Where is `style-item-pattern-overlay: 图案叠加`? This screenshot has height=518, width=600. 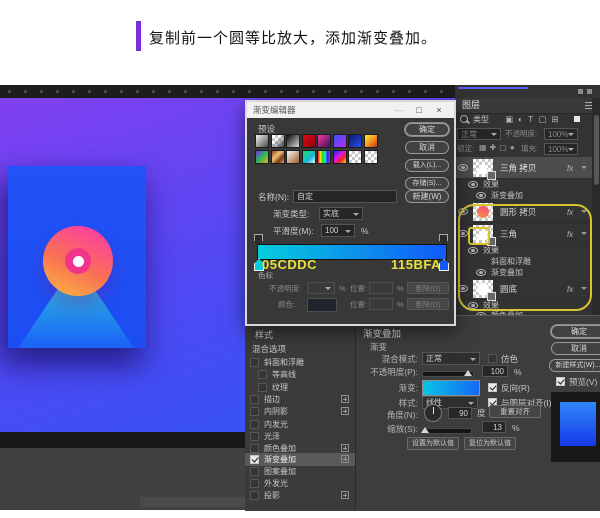
style-item-pattern-overlay: 图案叠加 is located at coordinates (280, 472).